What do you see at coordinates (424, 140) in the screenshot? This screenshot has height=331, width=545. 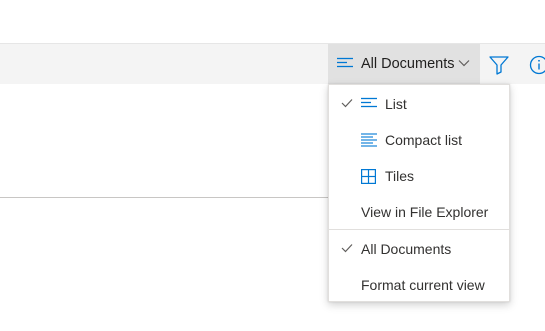 I see `menu-item-label: Compact list` at bounding box center [424, 140].